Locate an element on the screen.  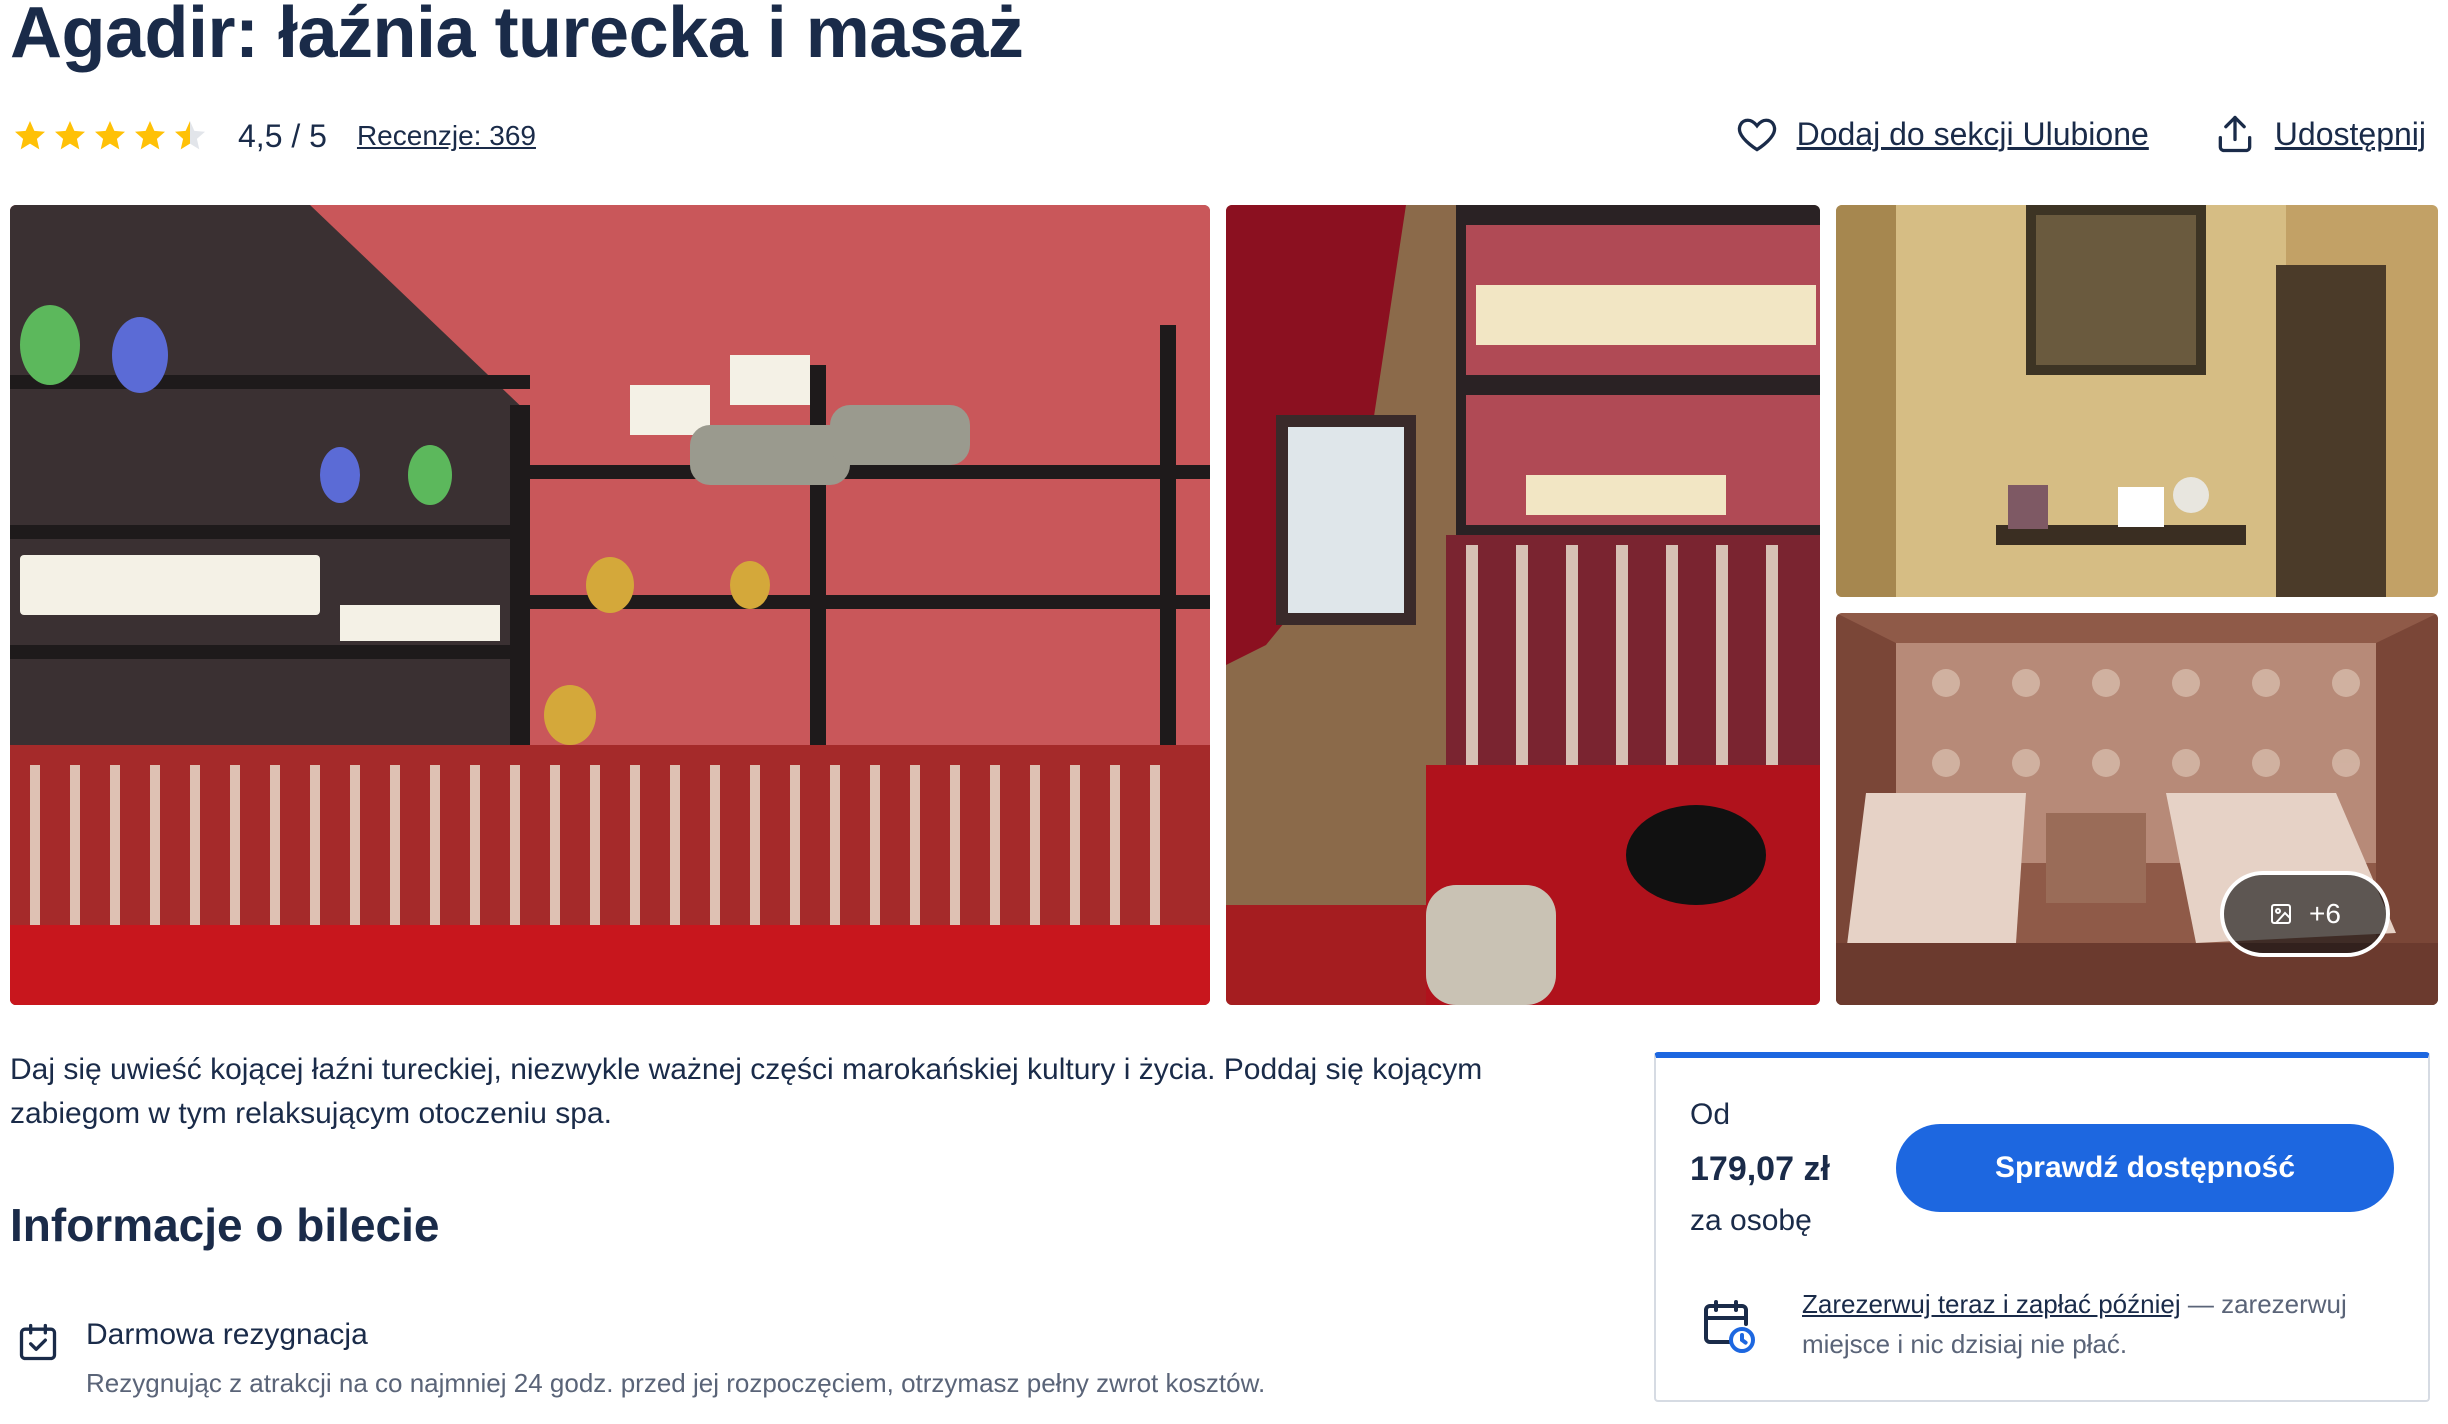
rating-value: 4,5 / 5 is located at coordinates (282, 135).